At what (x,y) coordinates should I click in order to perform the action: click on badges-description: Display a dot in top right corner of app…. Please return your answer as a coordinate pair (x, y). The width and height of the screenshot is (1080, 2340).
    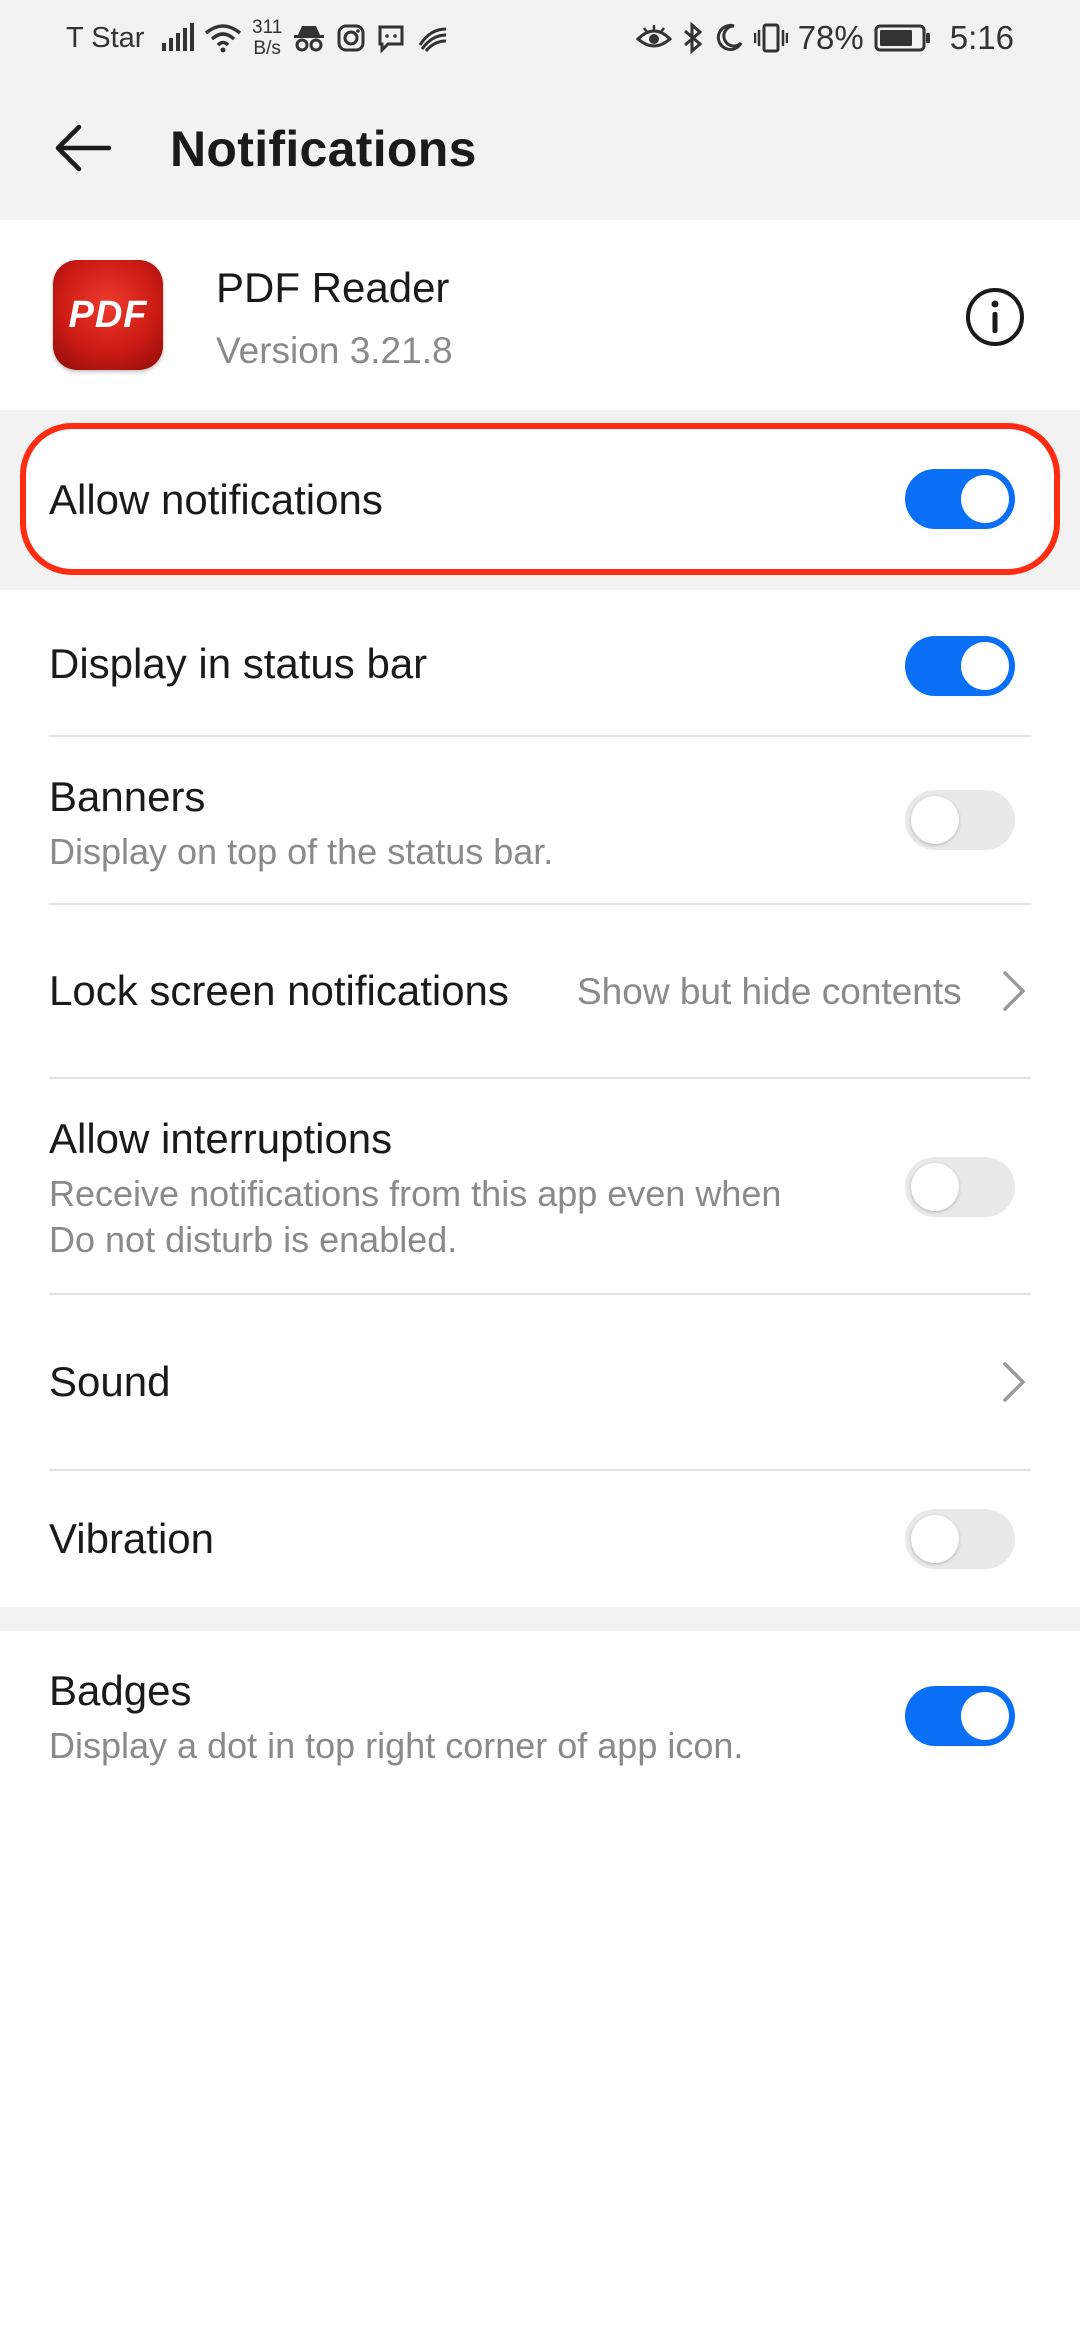
    Looking at the image, I should click on (396, 1745).